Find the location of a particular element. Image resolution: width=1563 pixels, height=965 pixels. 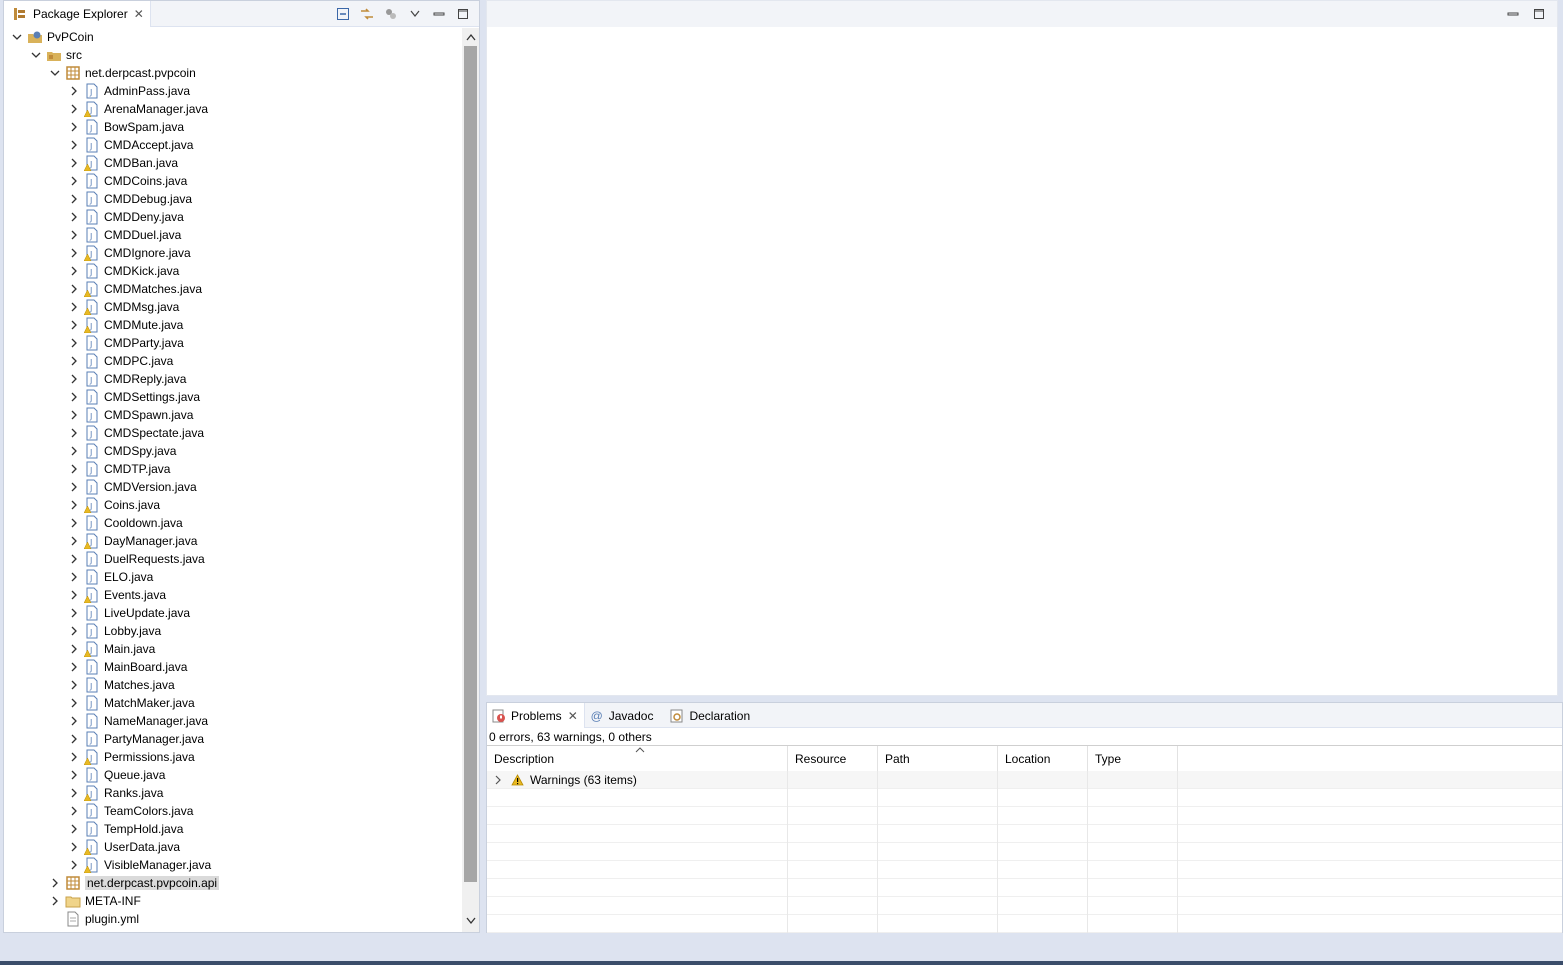

tree-item-java-file: J Cooldown.java is located at coordinates (125, 523).